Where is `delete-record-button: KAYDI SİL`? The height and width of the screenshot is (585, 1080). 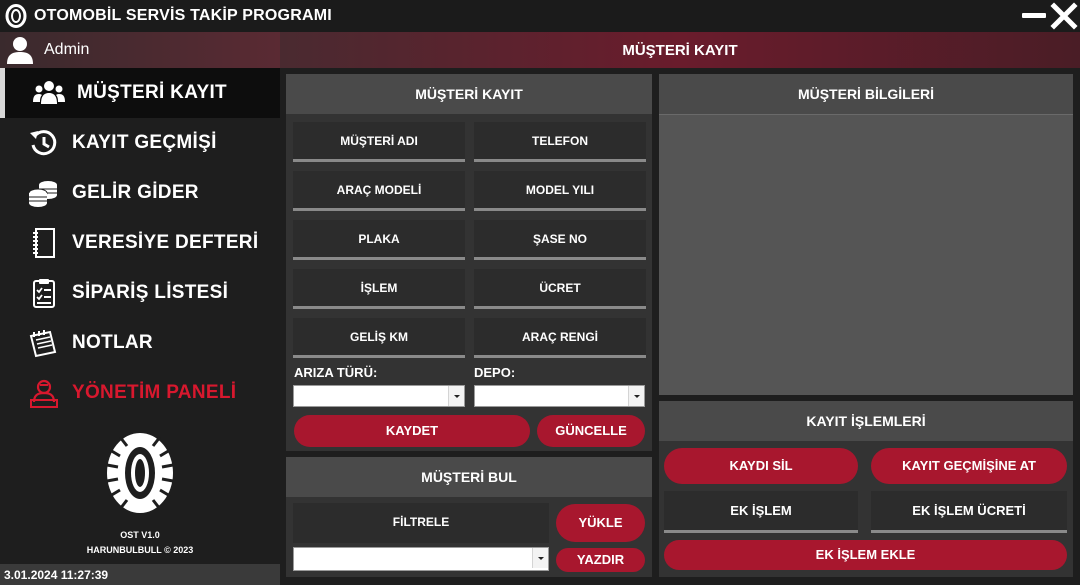
delete-record-button: KAYDI SİL is located at coordinates (761, 466).